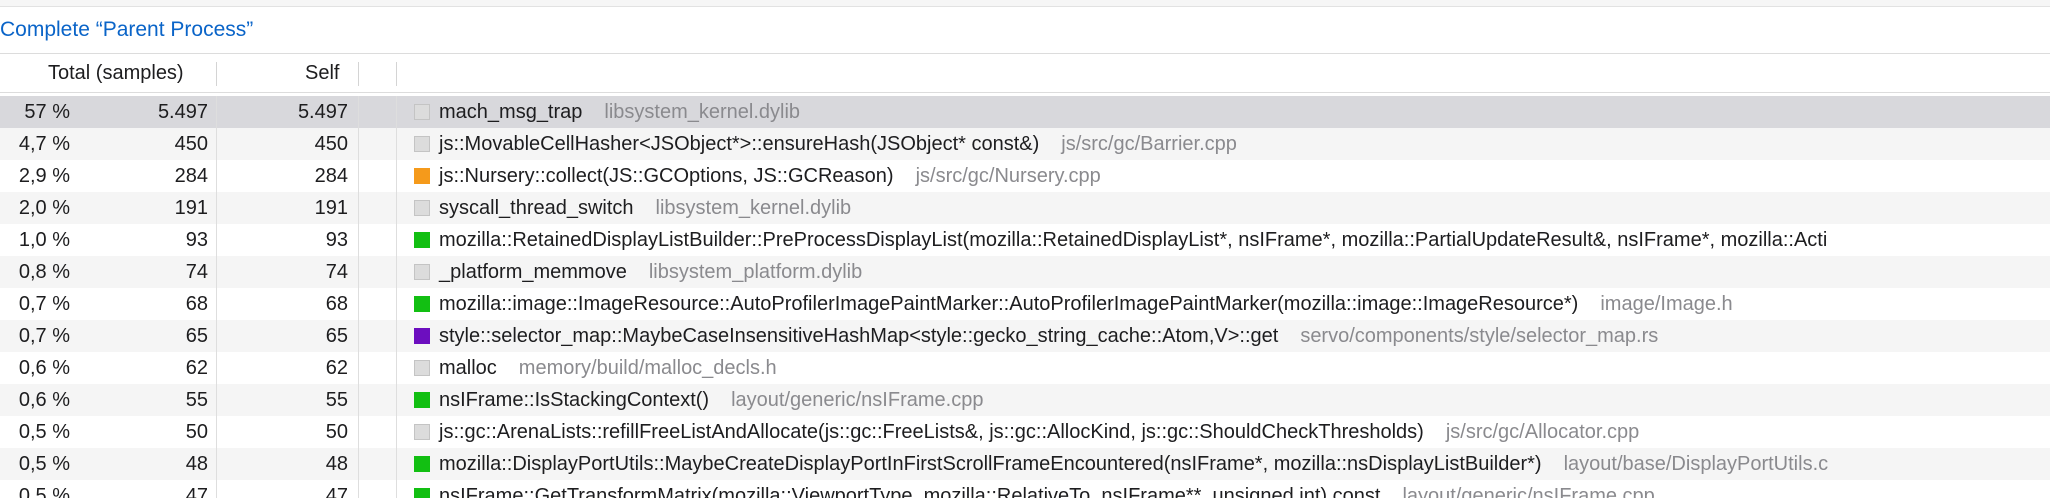 The image size is (2050, 498). I want to click on total-percent-cell: 1,0 %, so click(44, 240).